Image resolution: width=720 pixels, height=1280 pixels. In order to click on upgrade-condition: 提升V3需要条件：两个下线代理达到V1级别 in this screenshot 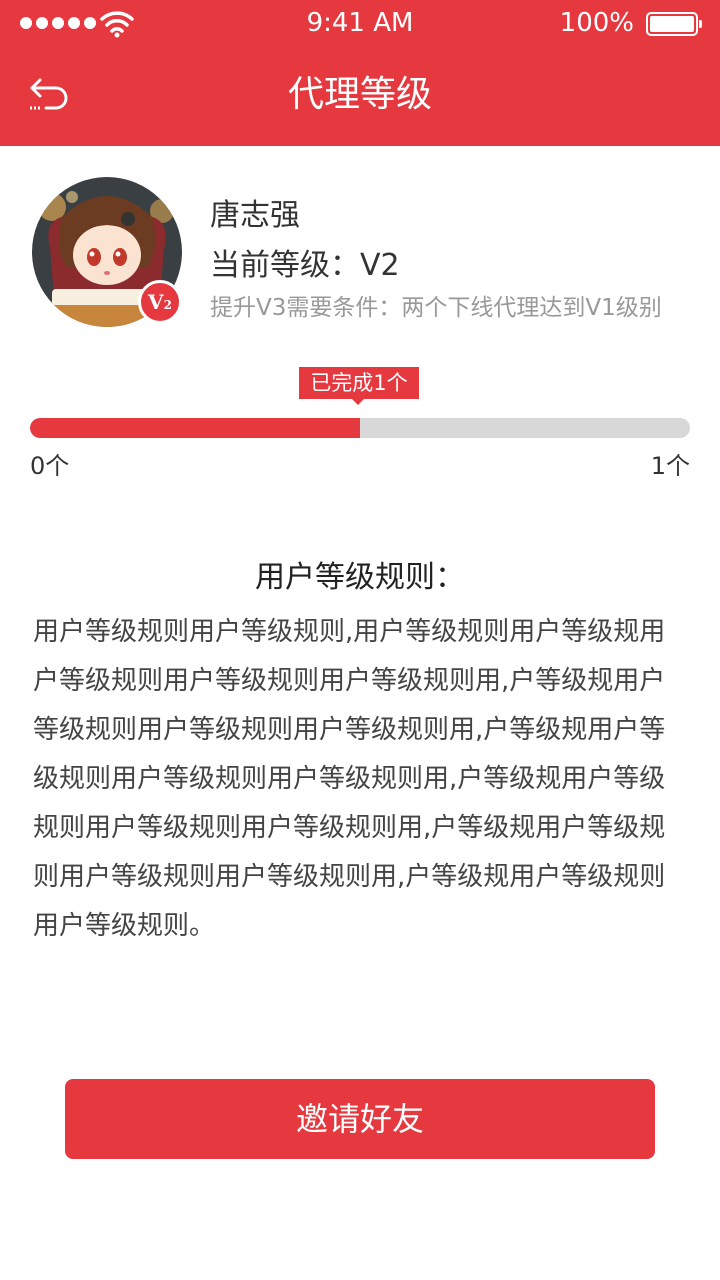, I will do `click(436, 308)`.